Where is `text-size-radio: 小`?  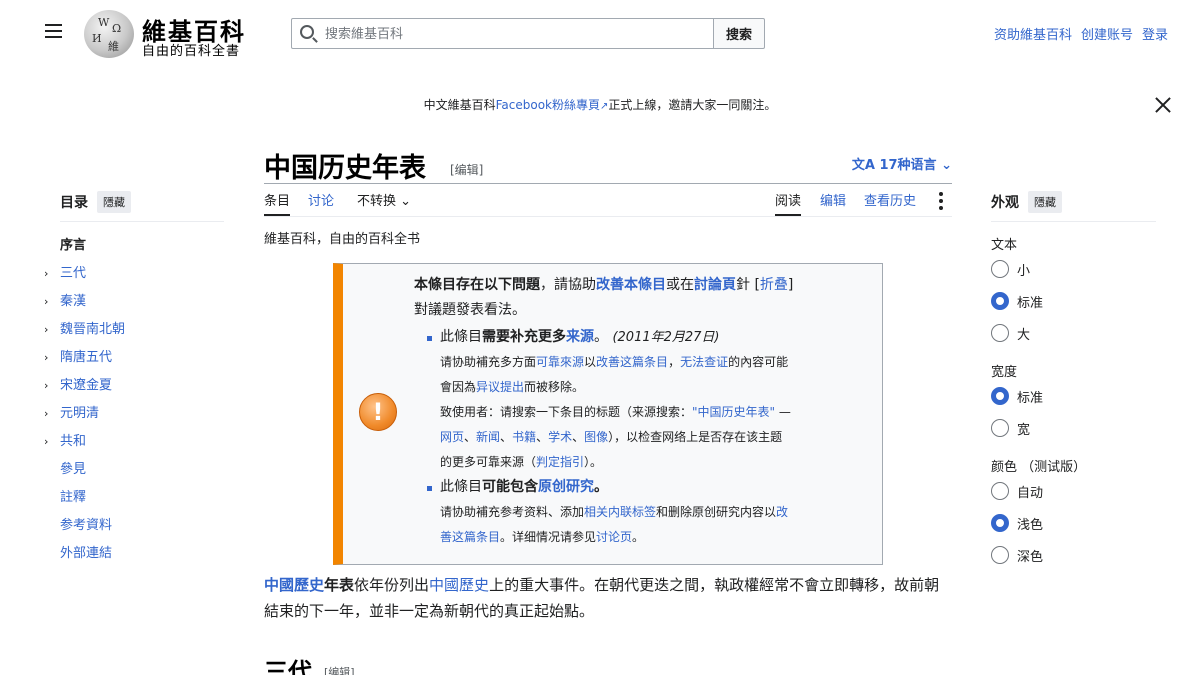
text-size-radio: 小 is located at coordinates (1073, 269).